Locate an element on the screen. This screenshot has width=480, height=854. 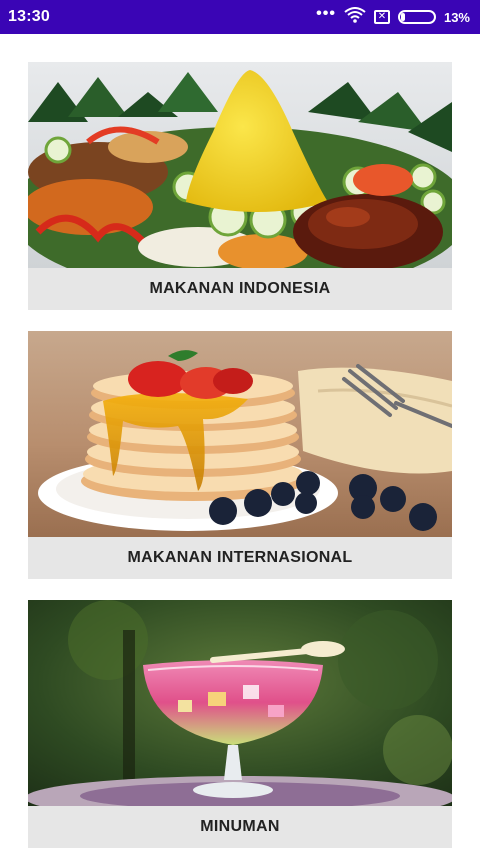
battery-level-fill is located at coordinates (402, 17).